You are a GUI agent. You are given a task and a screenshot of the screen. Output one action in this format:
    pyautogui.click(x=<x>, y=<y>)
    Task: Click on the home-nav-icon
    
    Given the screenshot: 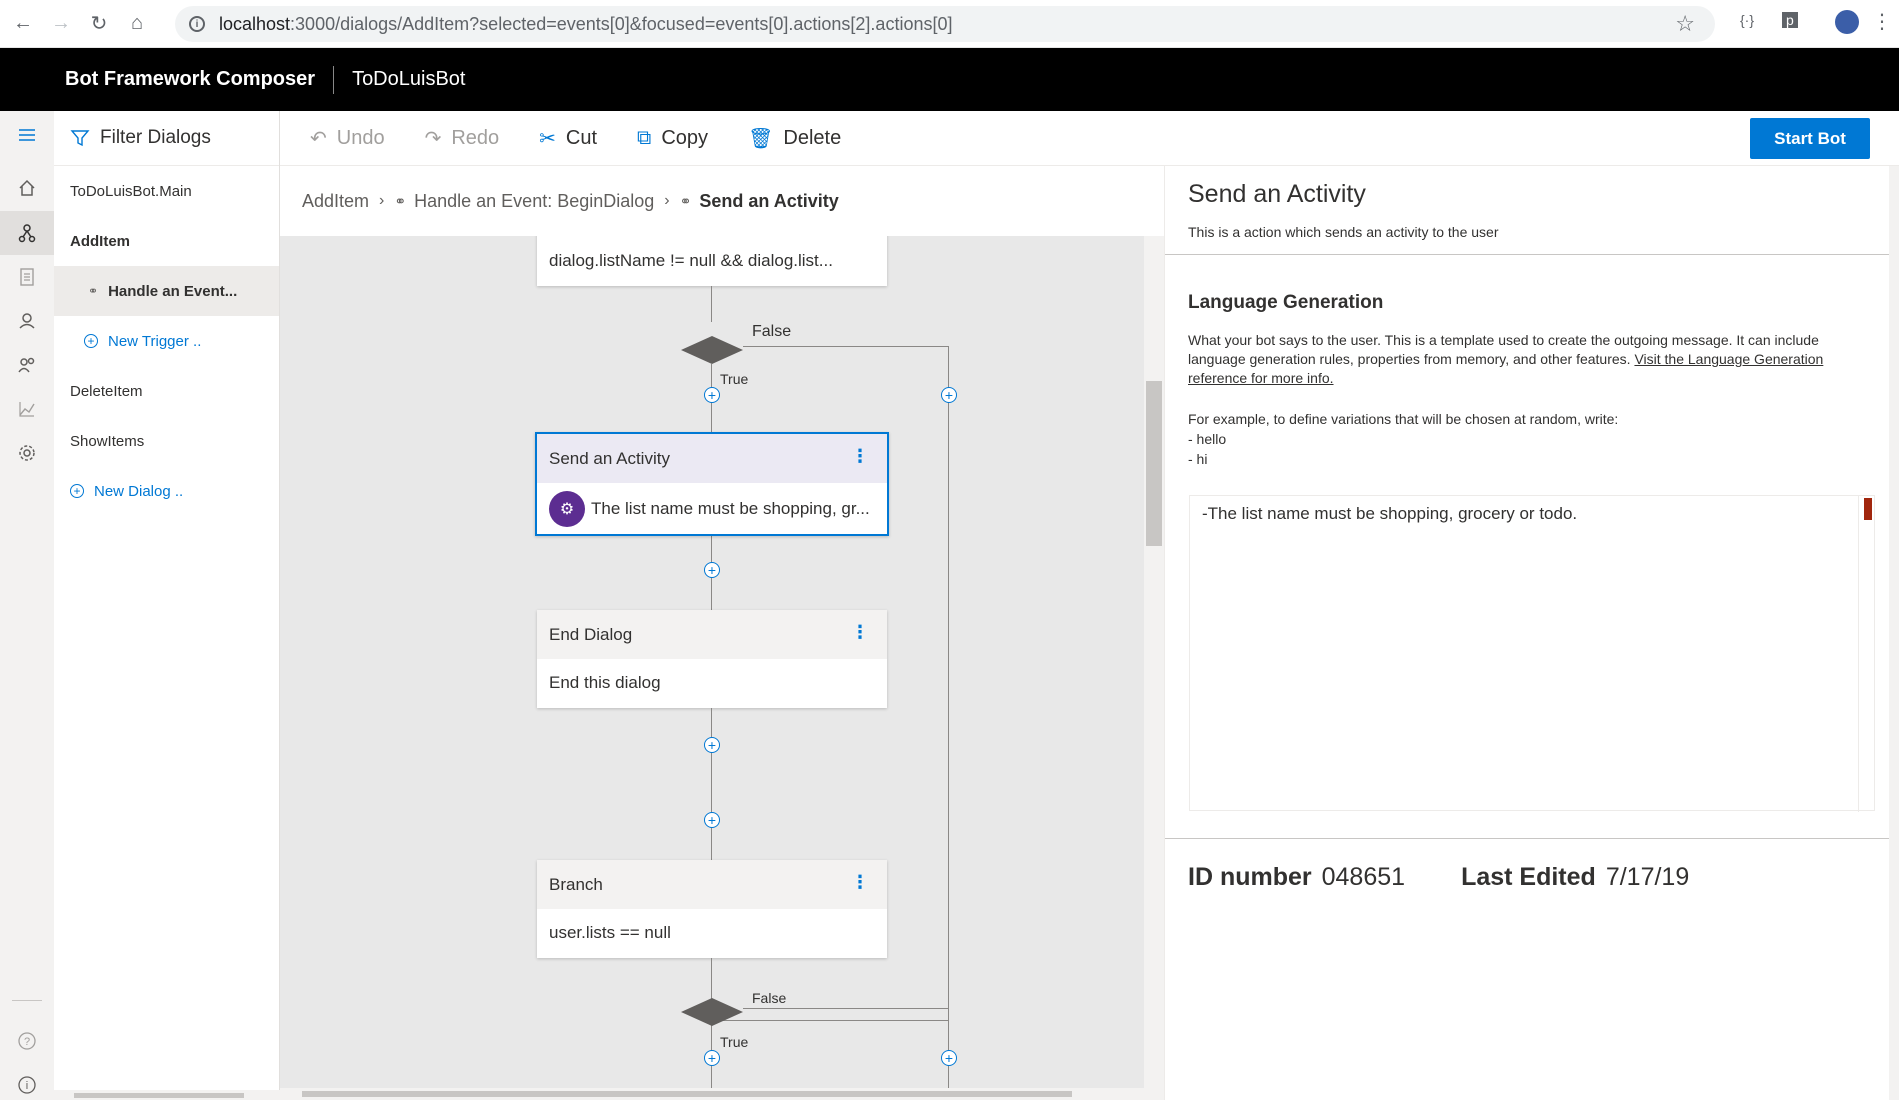 What is the action you would take?
    pyautogui.click(x=27, y=188)
    